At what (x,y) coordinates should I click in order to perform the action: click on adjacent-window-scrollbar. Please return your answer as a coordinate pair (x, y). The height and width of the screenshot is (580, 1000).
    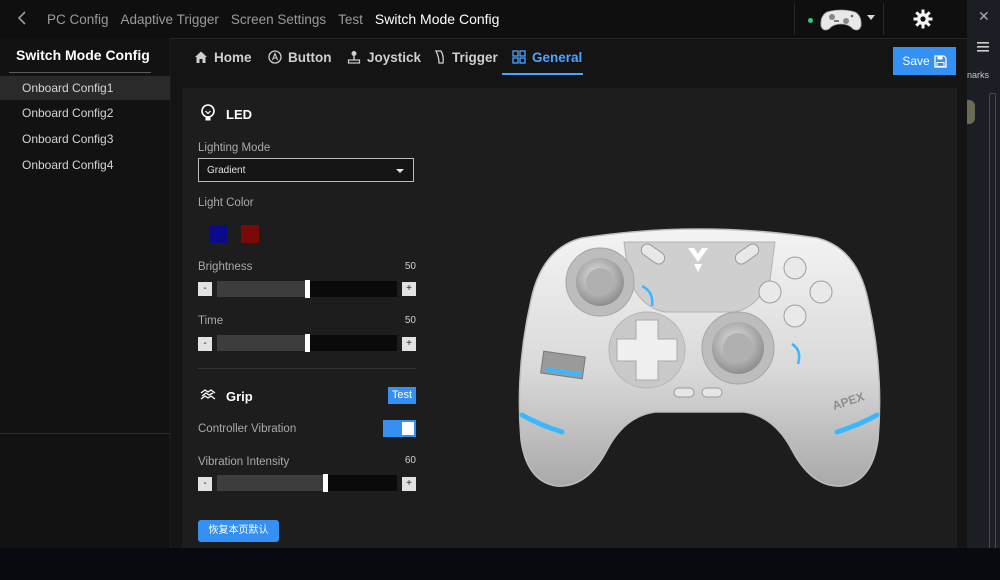
    Looking at the image, I should click on (992, 321).